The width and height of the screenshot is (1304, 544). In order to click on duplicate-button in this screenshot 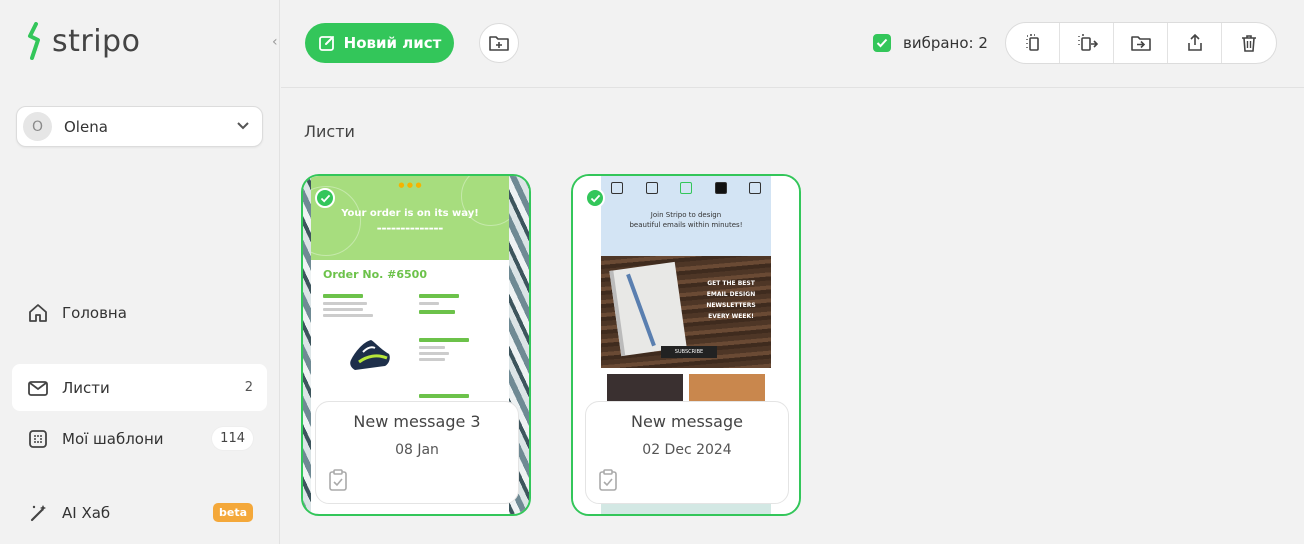, I will do `click(1033, 43)`.